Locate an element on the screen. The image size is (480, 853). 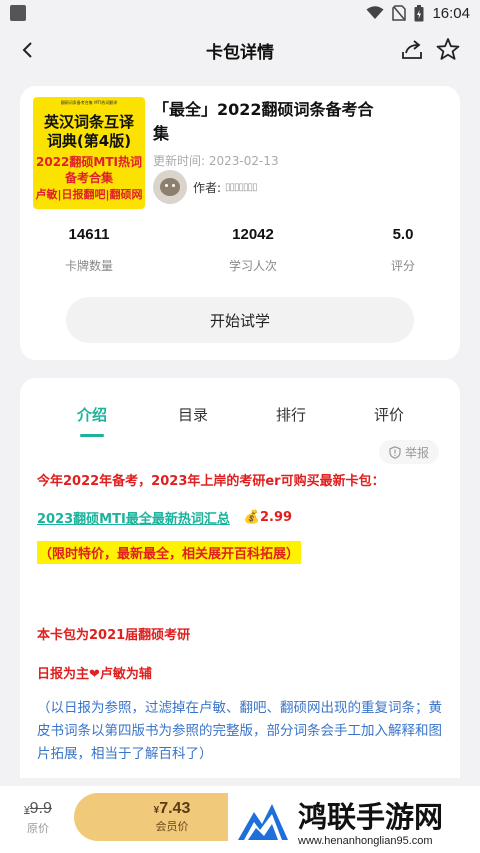
cover-line-3: 2022翻硕MTI热词 is located at coordinates (89, 162).